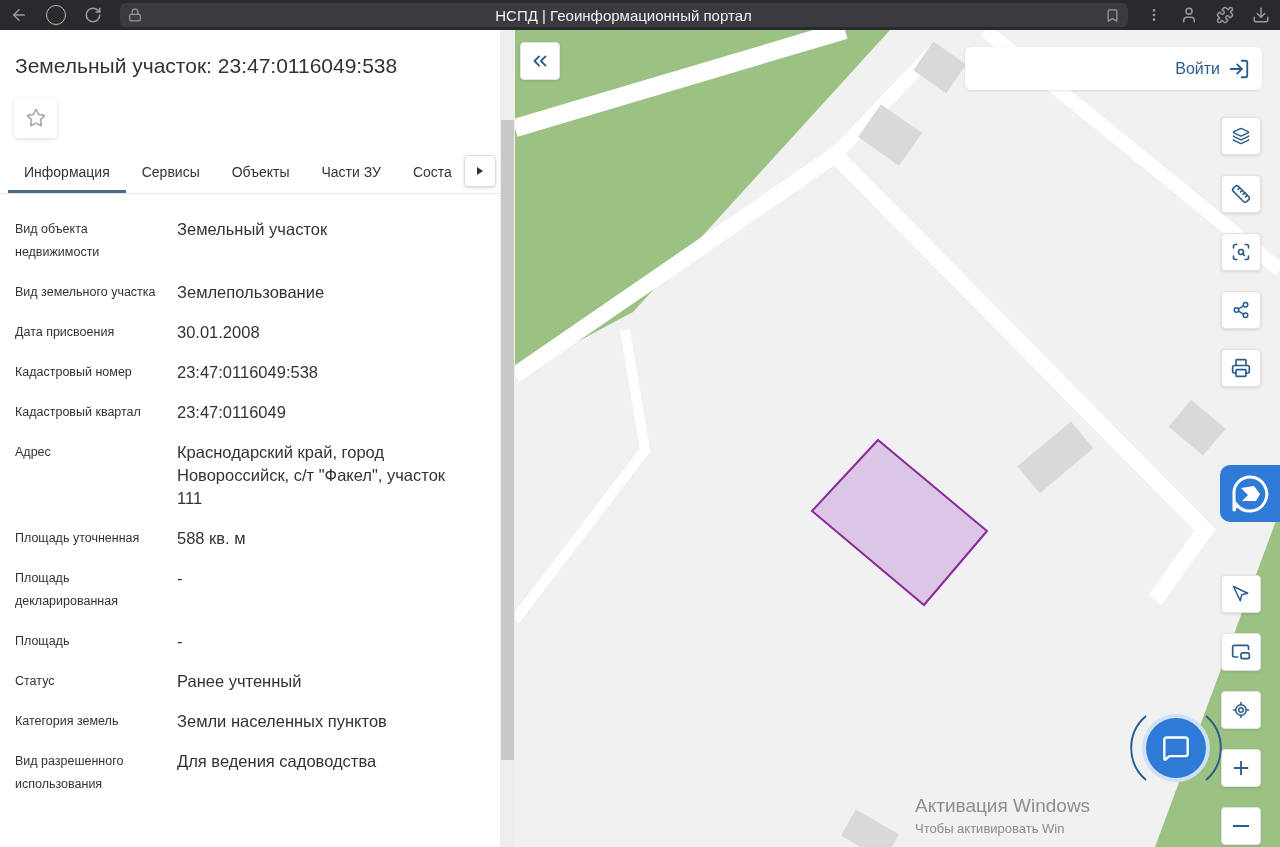 The height and width of the screenshot is (847, 1280). Describe the element at coordinates (35, 681) in the screenshot. I see `field-label: Статус` at that location.